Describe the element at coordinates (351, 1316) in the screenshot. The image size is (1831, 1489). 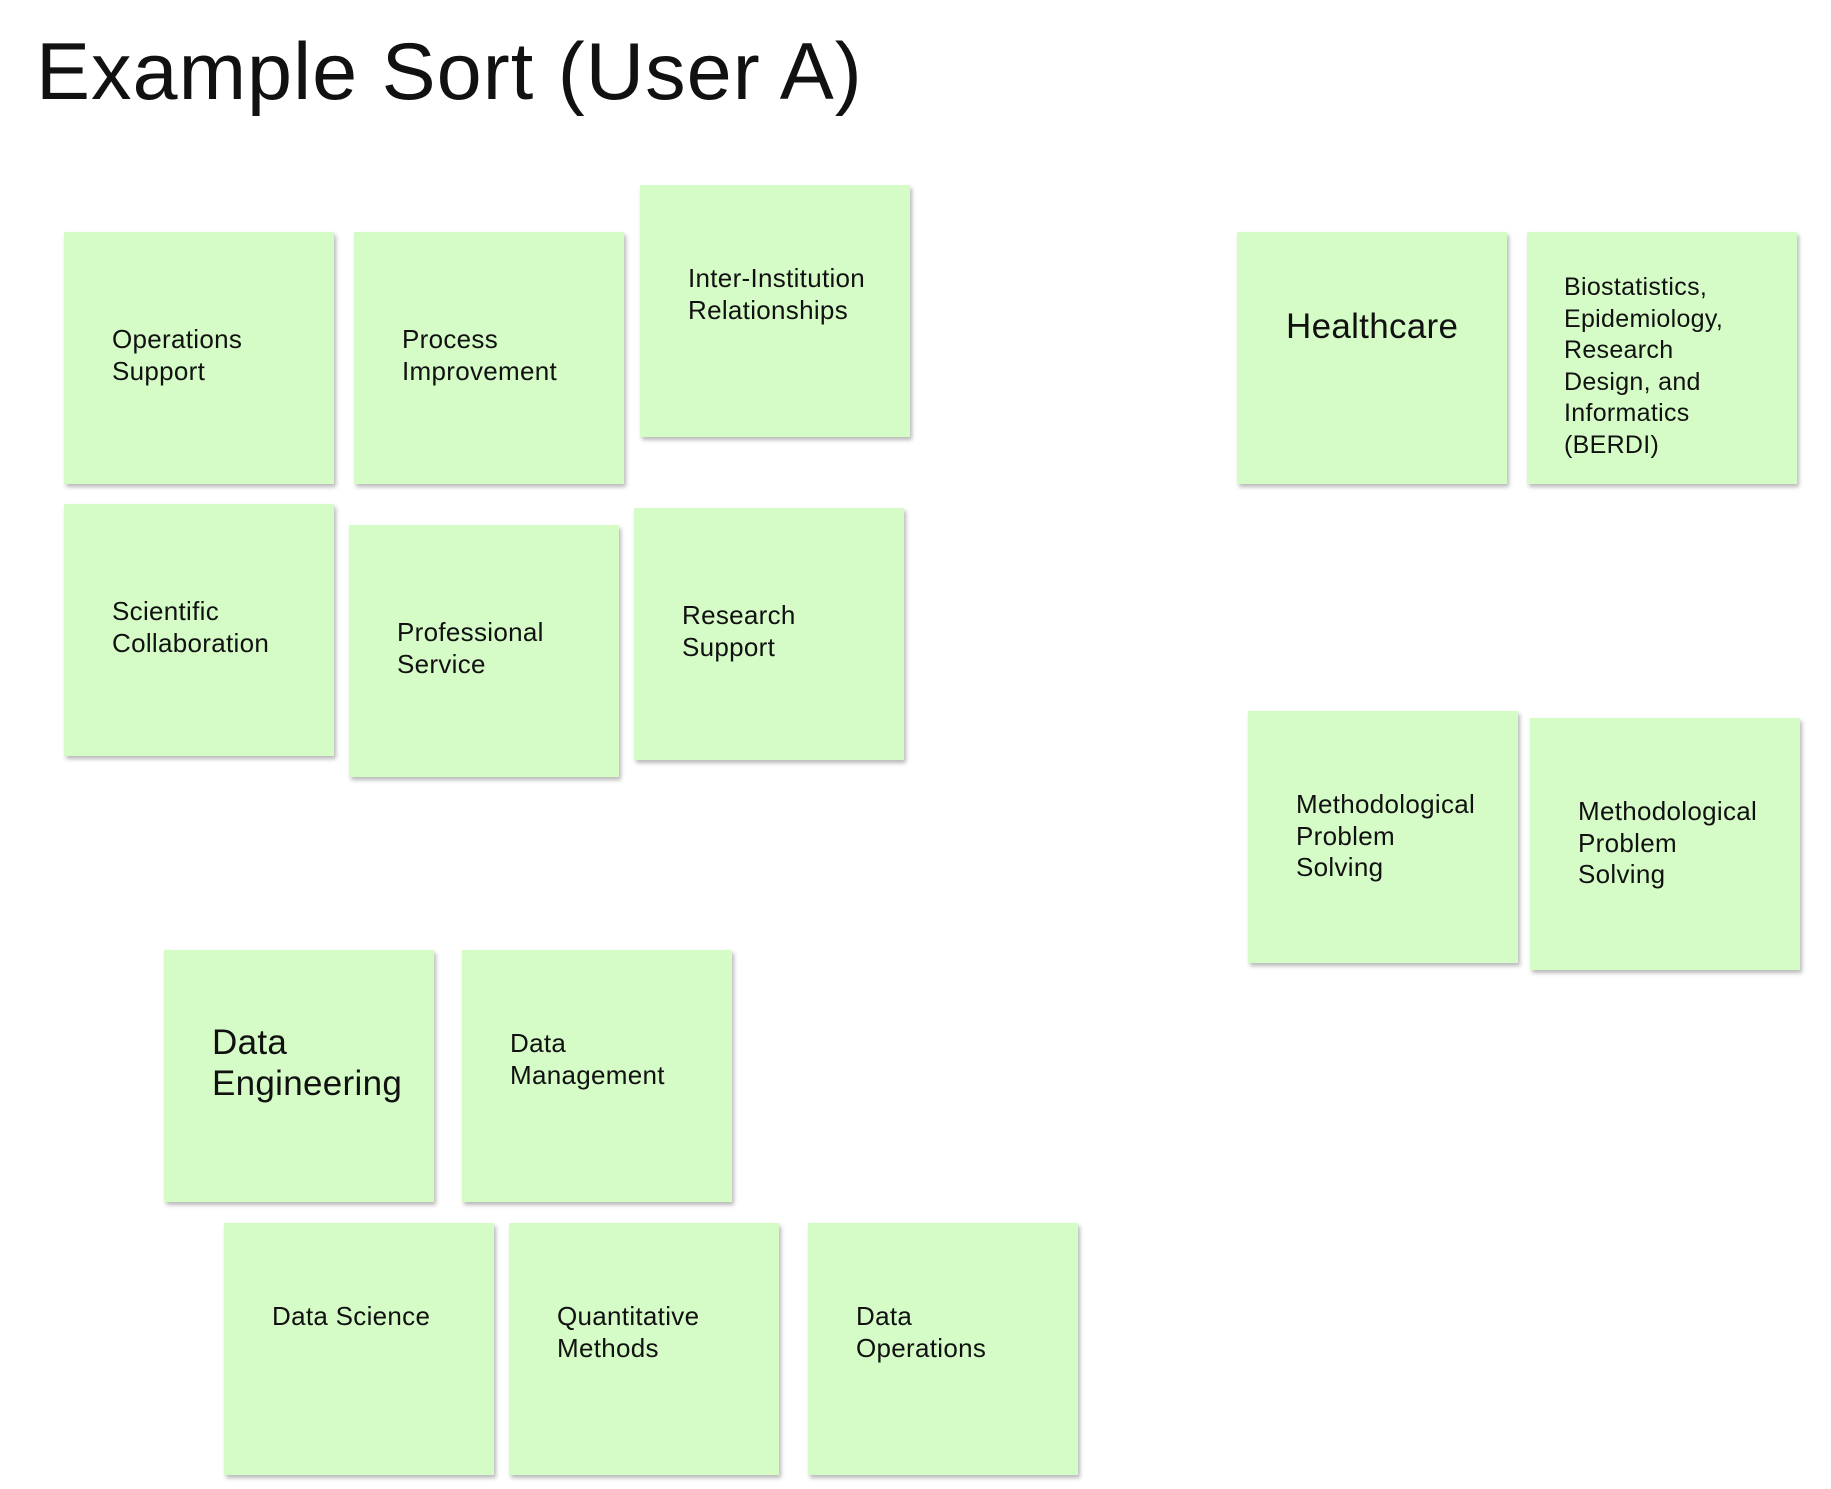
I see `sticky-note-text: Data Science` at that location.